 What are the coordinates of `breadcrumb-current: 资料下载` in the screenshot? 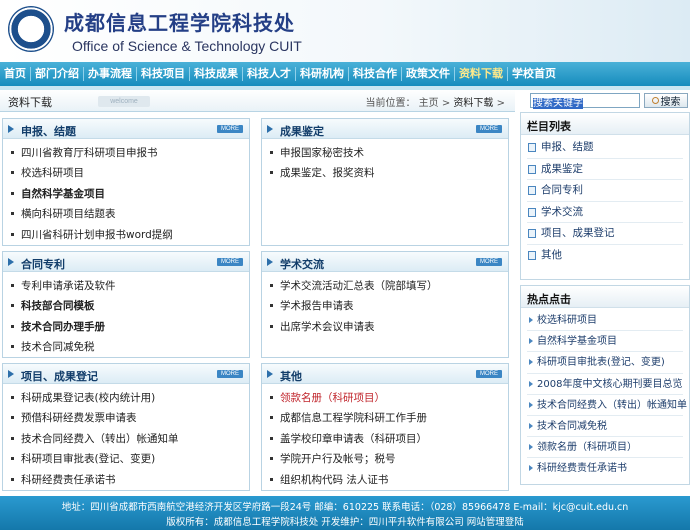 It's located at (473, 103).